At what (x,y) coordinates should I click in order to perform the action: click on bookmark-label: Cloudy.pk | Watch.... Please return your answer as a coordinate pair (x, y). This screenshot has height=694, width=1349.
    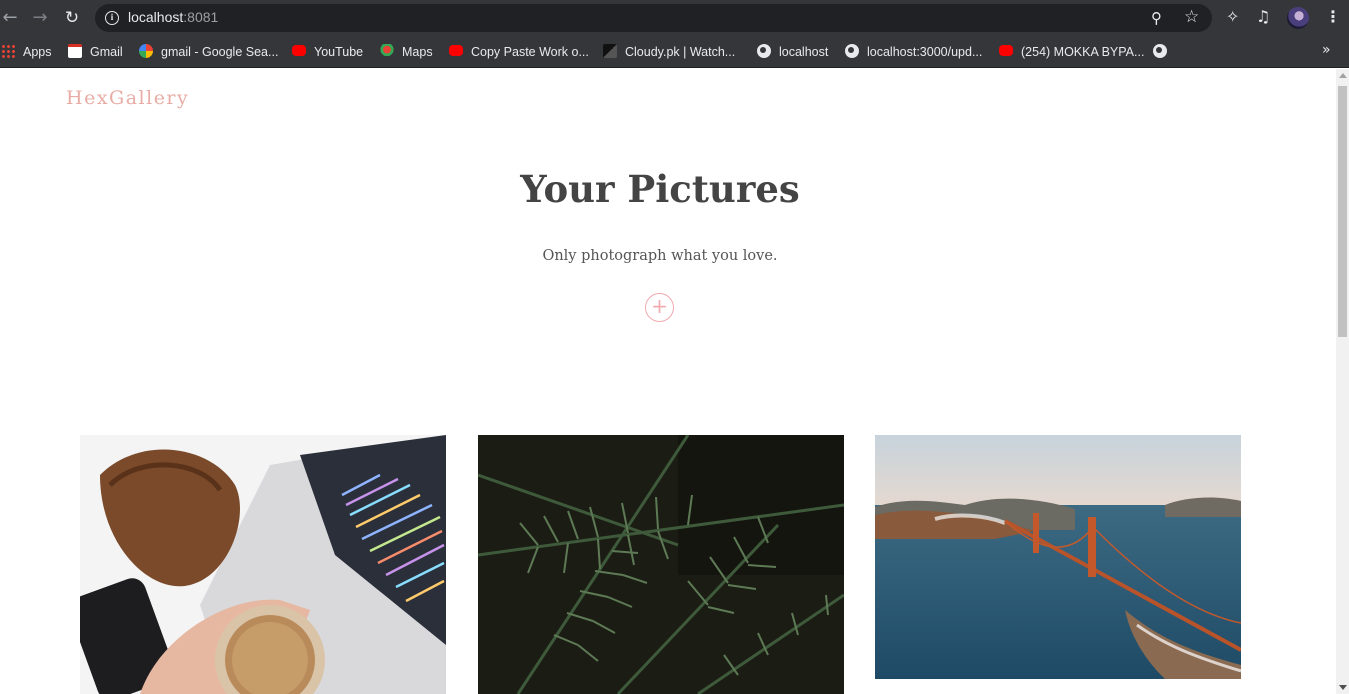
    Looking at the image, I should click on (680, 52).